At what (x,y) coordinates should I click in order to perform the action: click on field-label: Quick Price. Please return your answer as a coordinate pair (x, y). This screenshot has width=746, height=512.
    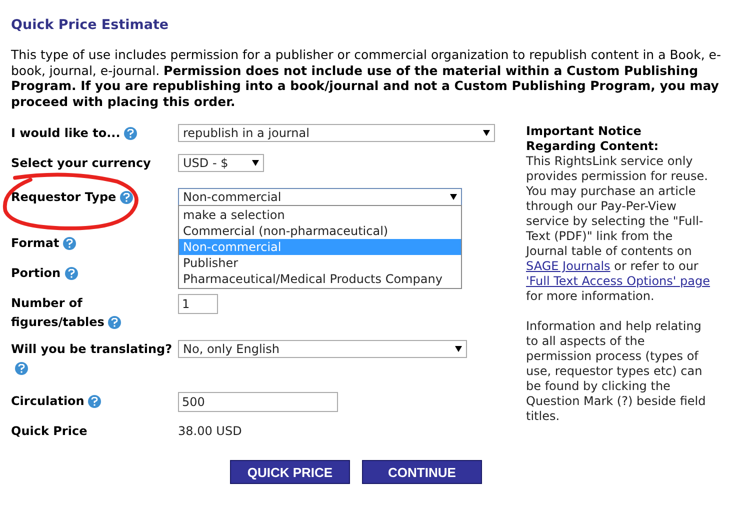
    Looking at the image, I should click on (49, 431).